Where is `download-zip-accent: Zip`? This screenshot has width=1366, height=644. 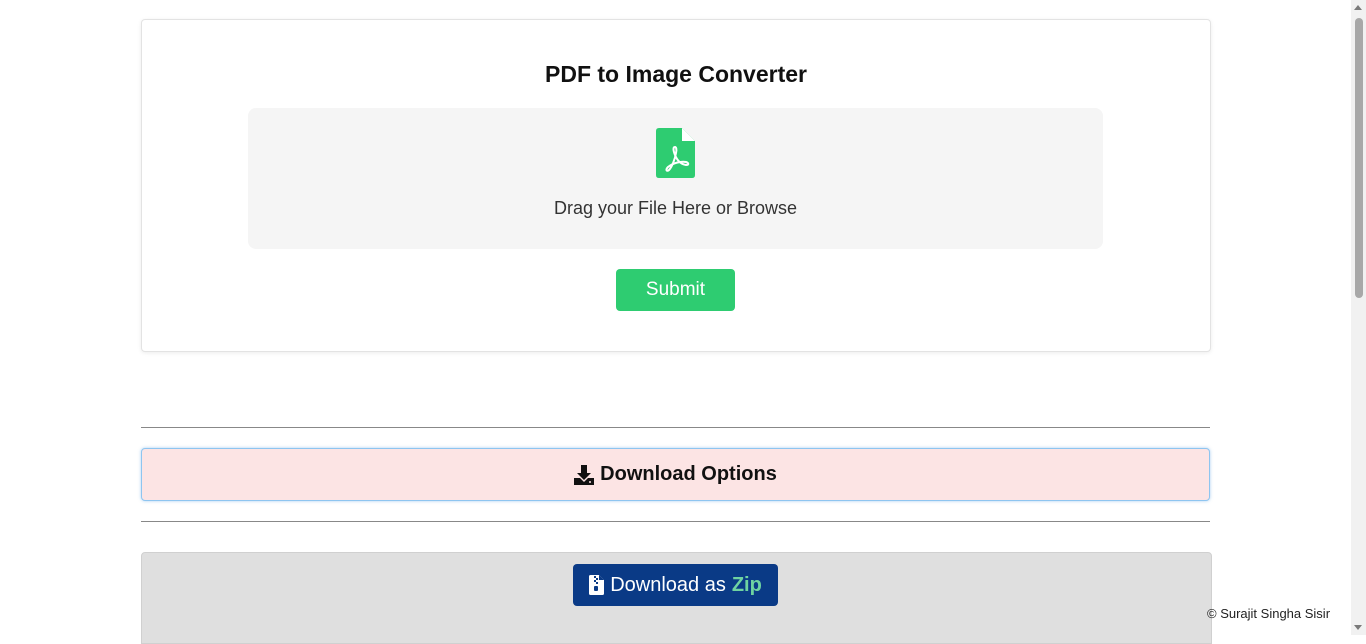
download-zip-accent: Zip is located at coordinates (746, 584).